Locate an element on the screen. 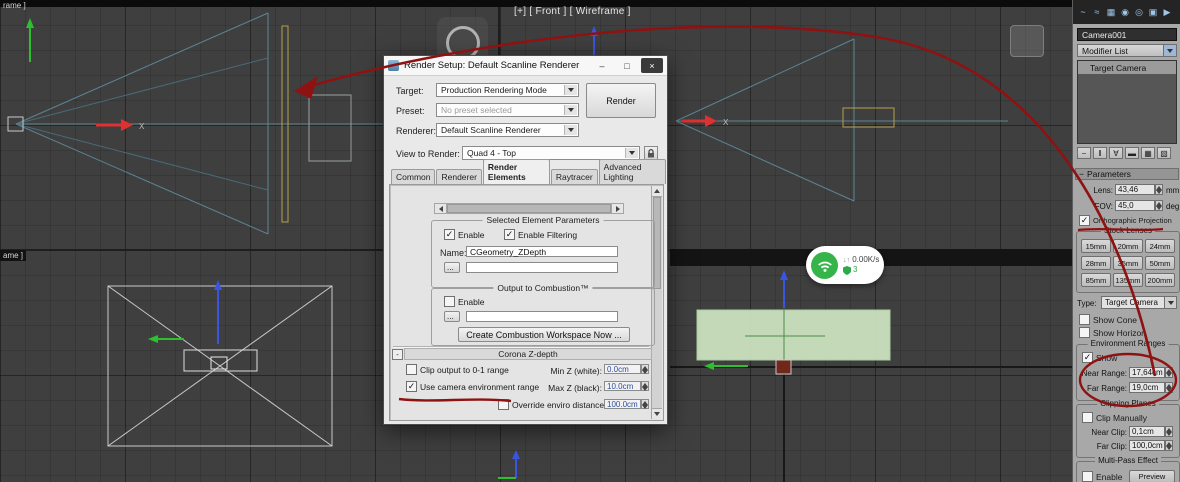  max-z-field: 10.0cm is located at coordinates (622, 386).